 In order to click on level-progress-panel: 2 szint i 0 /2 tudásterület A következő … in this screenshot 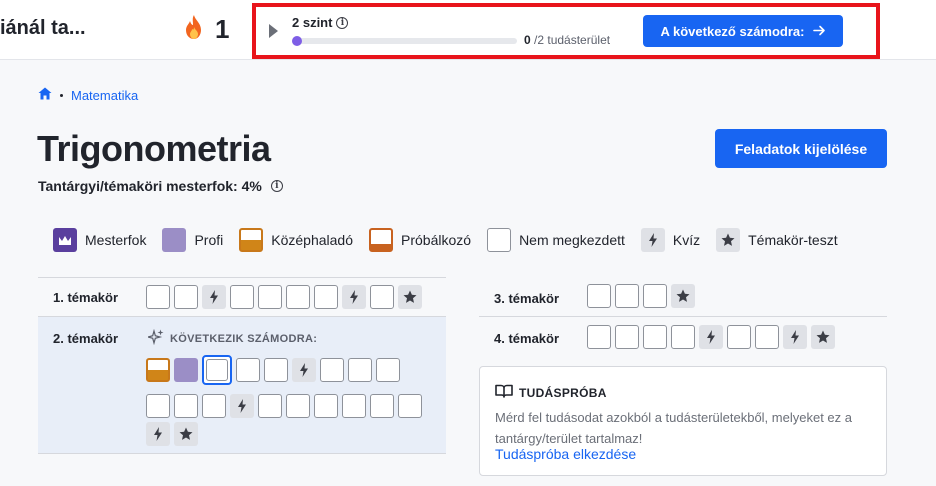, I will do `click(566, 31)`.